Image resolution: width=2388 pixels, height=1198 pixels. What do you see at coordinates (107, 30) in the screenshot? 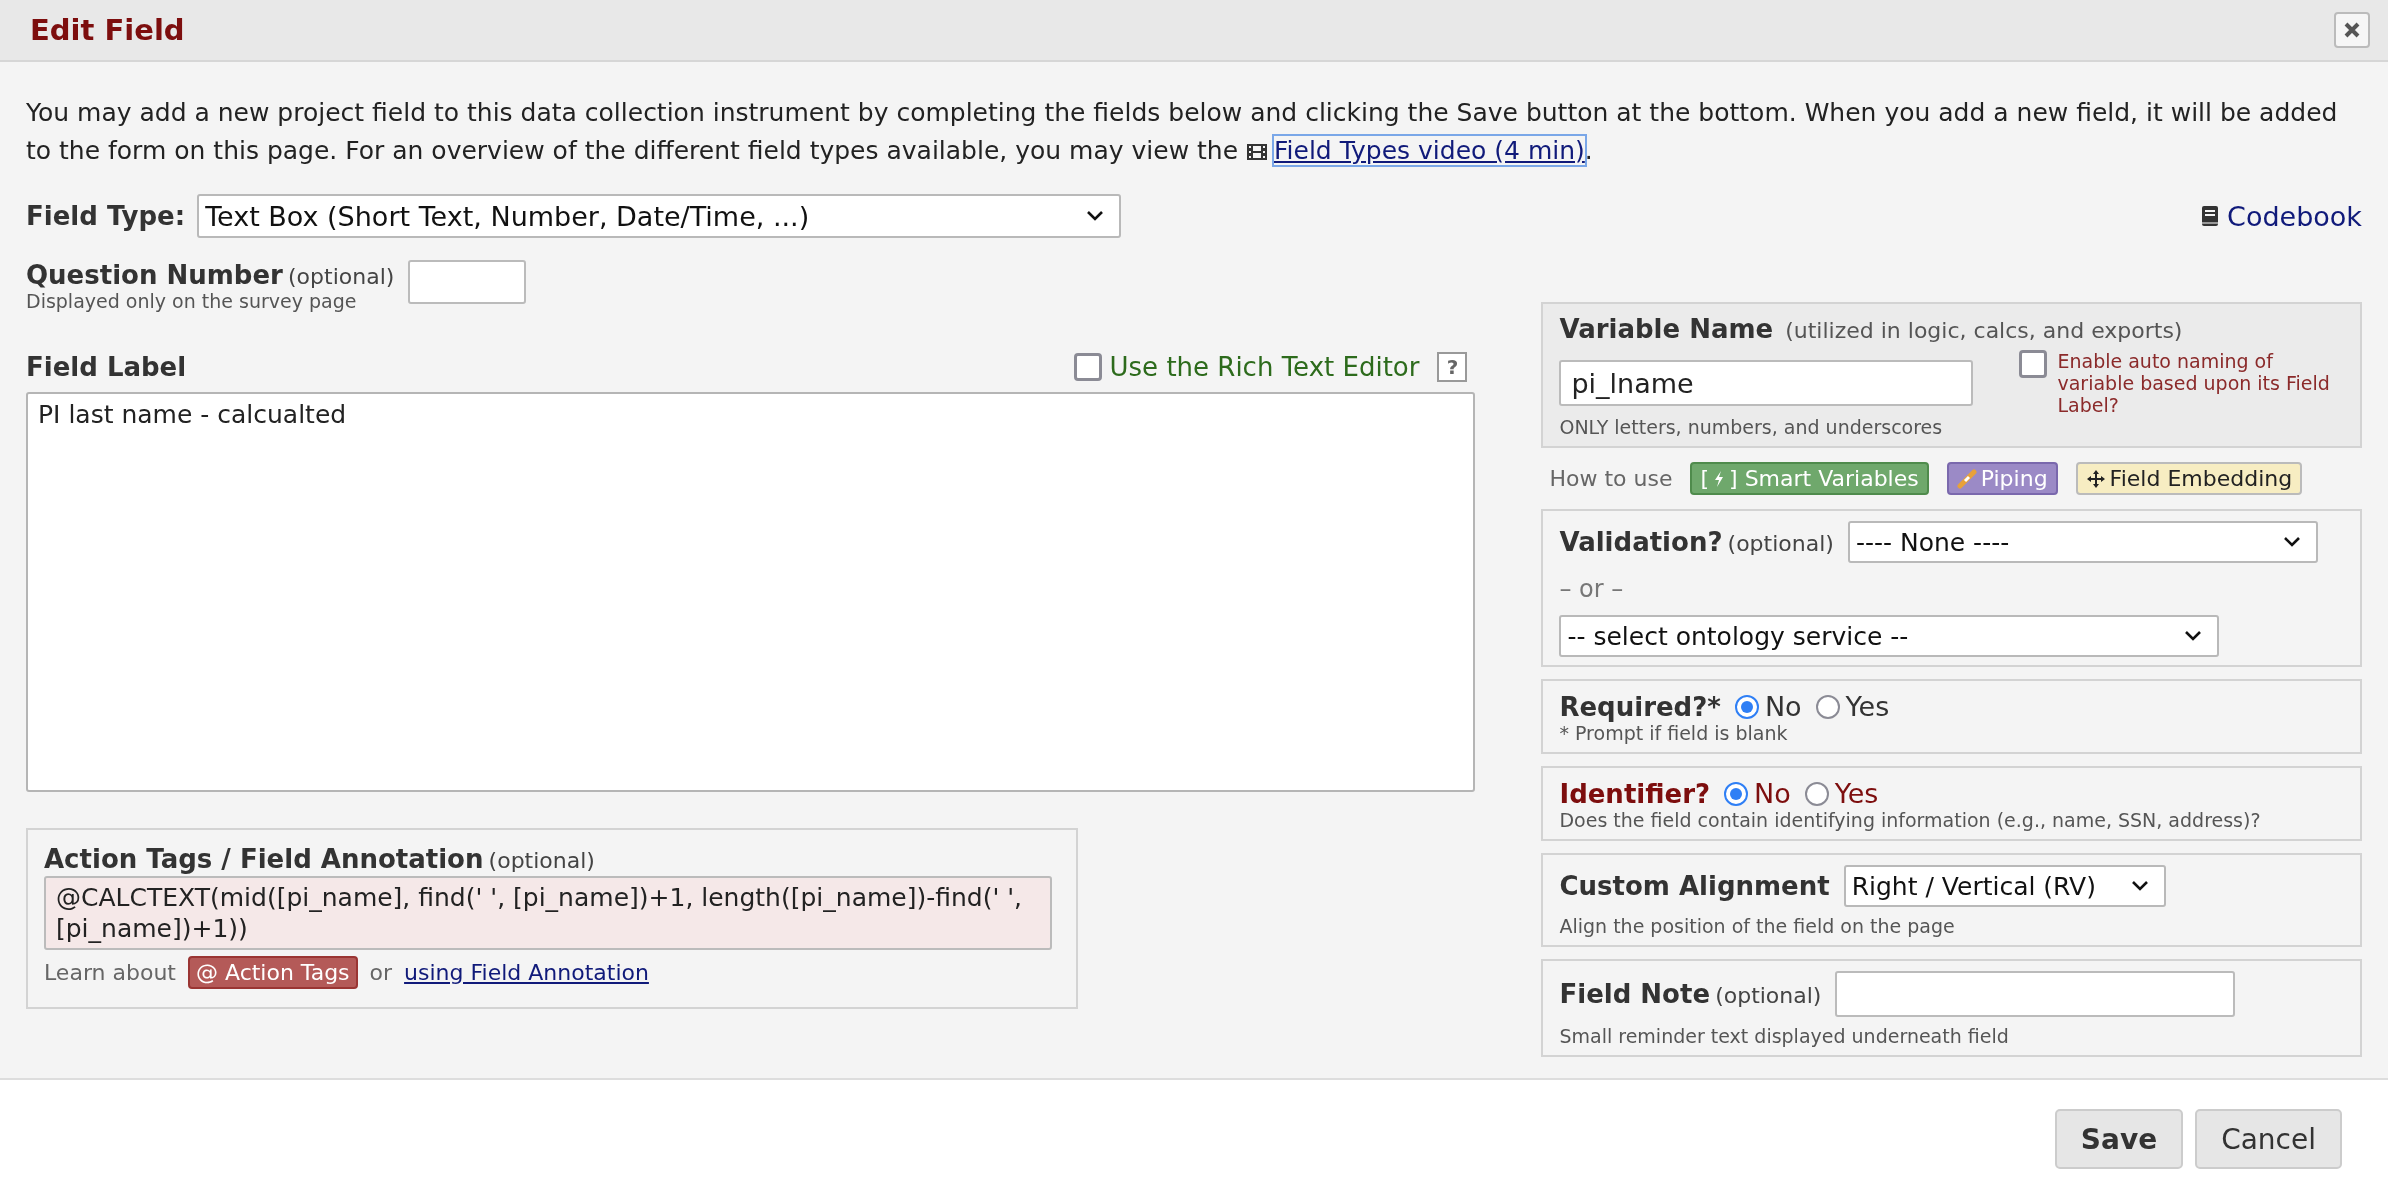
I see `dialog-title: Edit Field` at bounding box center [107, 30].